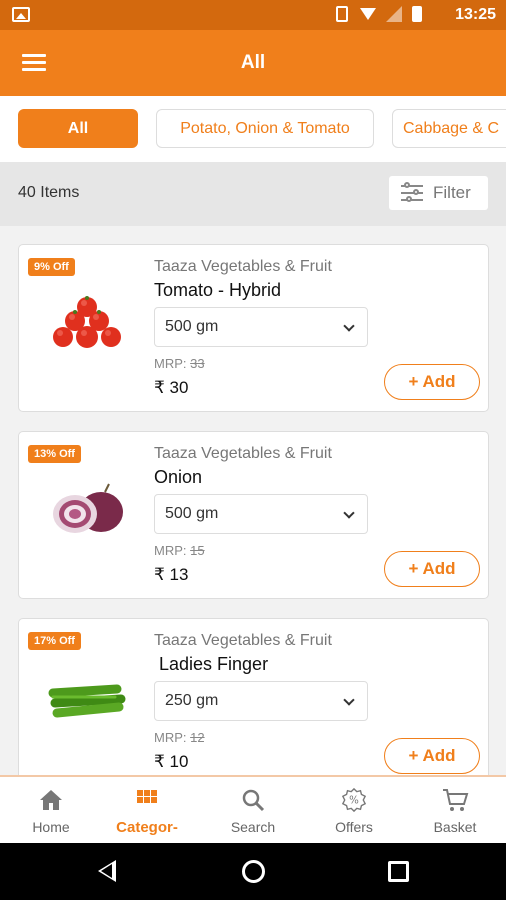 The image size is (506, 900). I want to click on app-bar: All, so click(253, 63).